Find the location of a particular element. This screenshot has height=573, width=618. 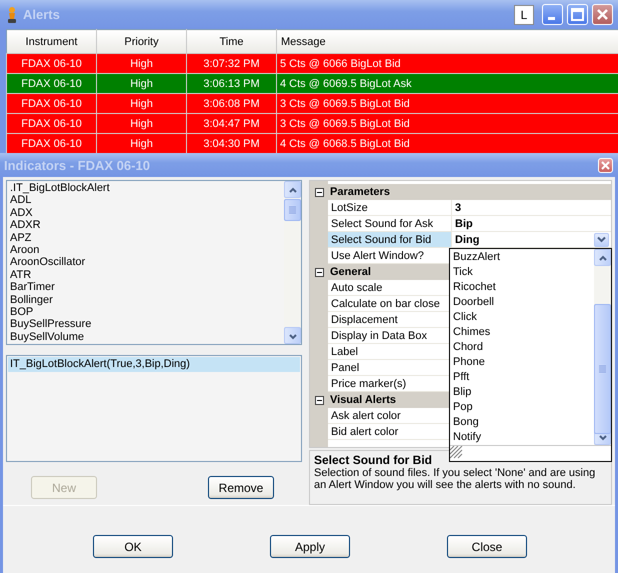

column-header: Message is located at coordinates (447, 42).